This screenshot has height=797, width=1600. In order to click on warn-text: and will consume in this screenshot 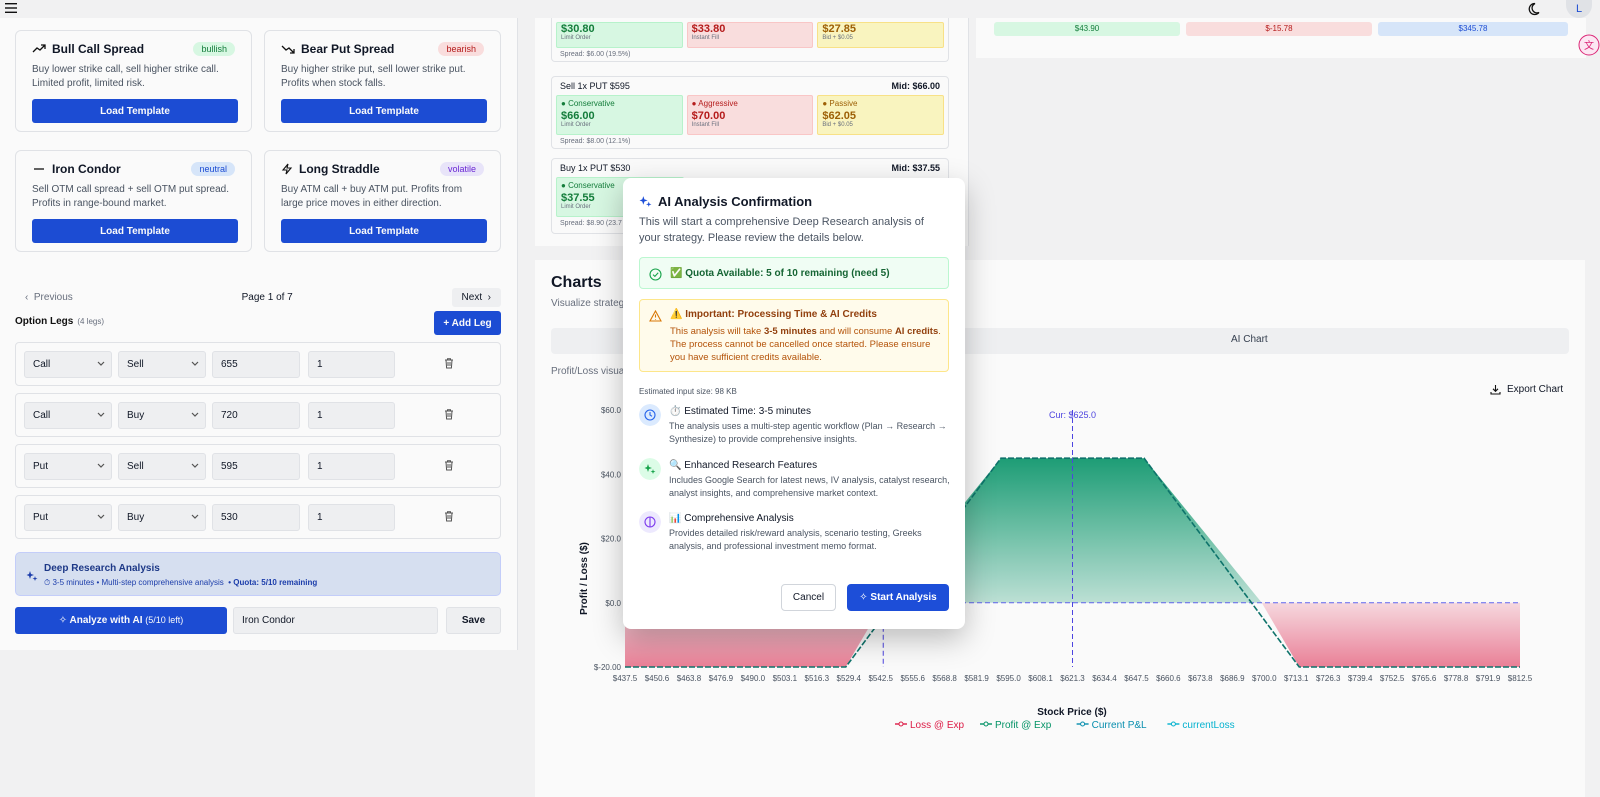, I will do `click(856, 331)`.